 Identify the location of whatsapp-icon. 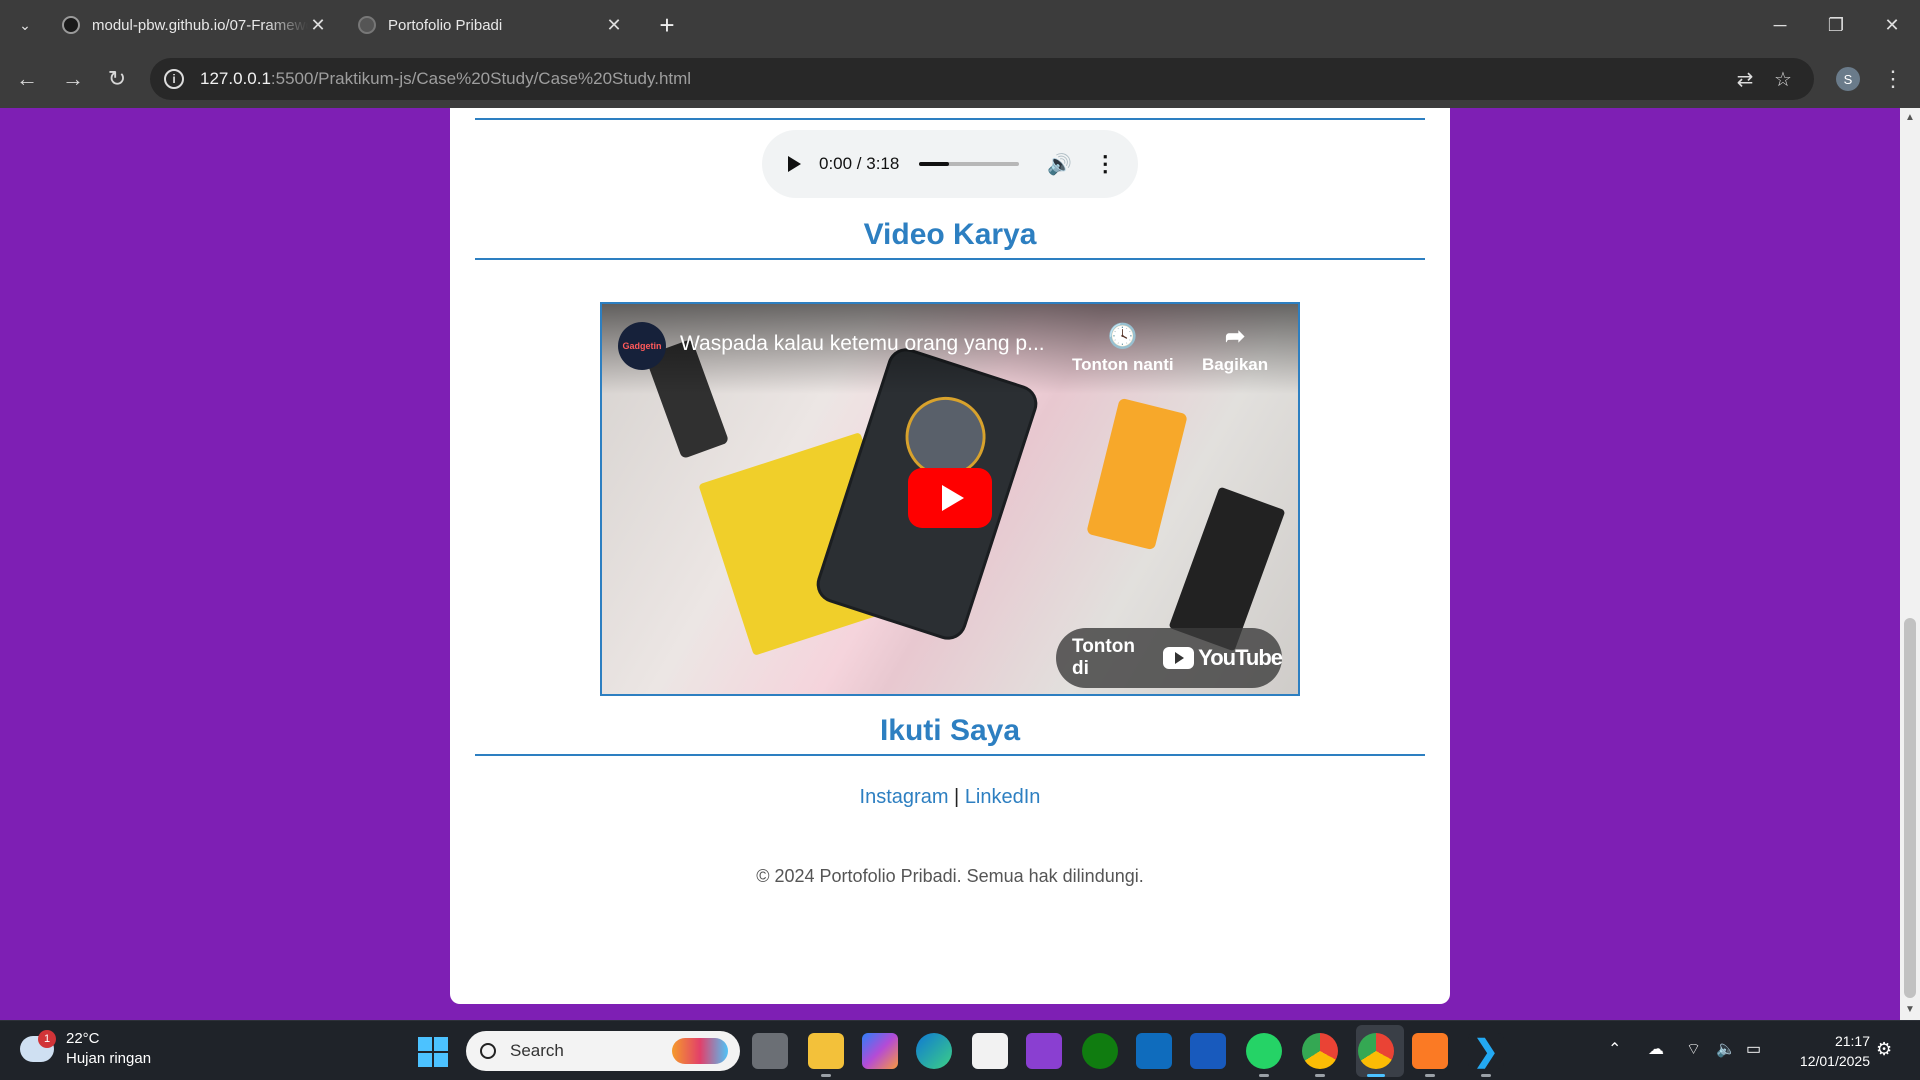
(1264, 1055).